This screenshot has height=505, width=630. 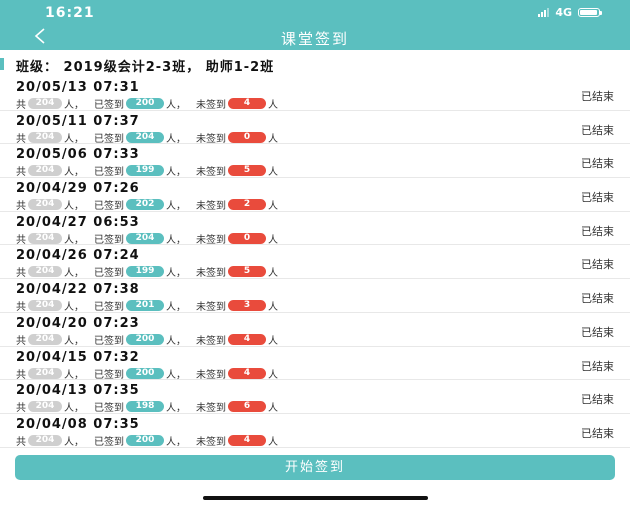 What do you see at coordinates (247, 205) in the screenshot?
I see `unsigned-count-badge: 2` at bounding box center [247, 205].